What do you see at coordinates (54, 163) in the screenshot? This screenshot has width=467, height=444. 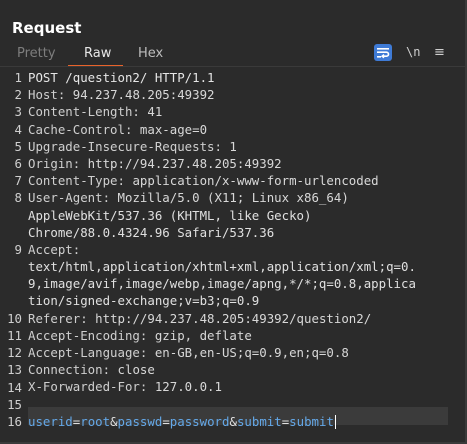 I see `header-name: Origin:` at bounding box center [54, 163].